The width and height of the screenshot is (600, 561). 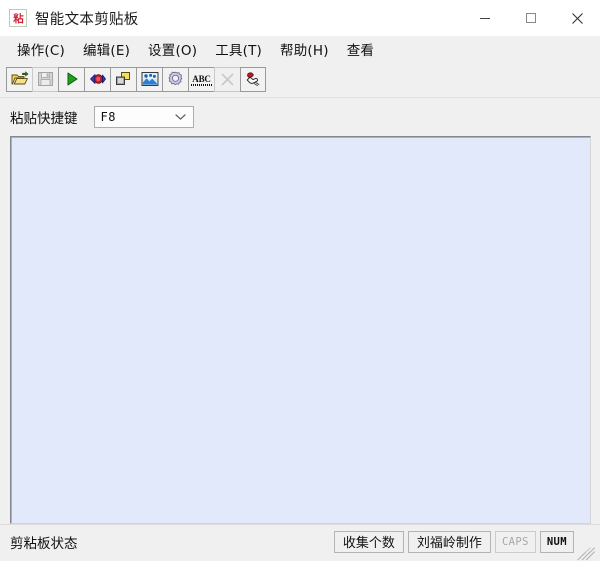 I want to click on delete-x-icon, so click(x=227, y=79).